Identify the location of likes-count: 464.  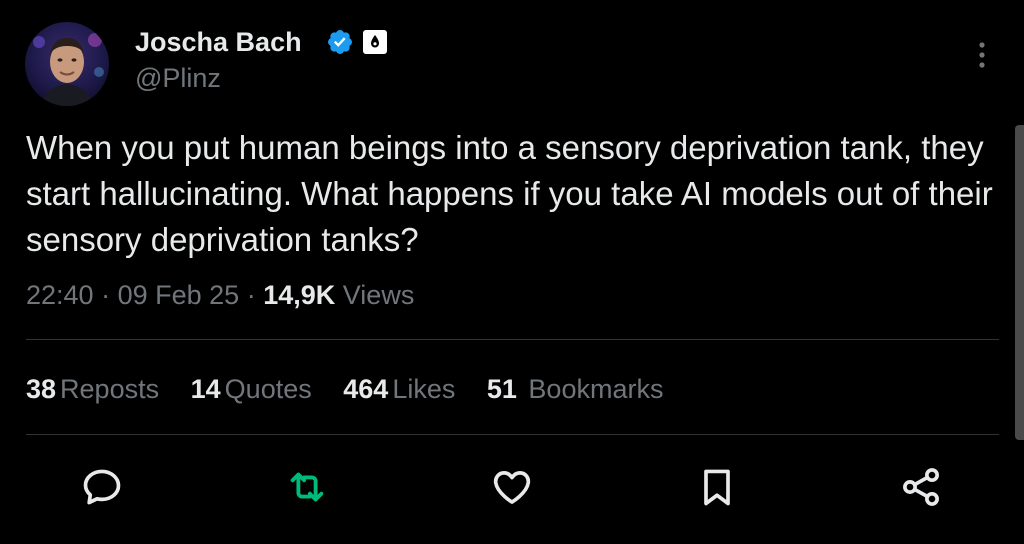
(366, 389).